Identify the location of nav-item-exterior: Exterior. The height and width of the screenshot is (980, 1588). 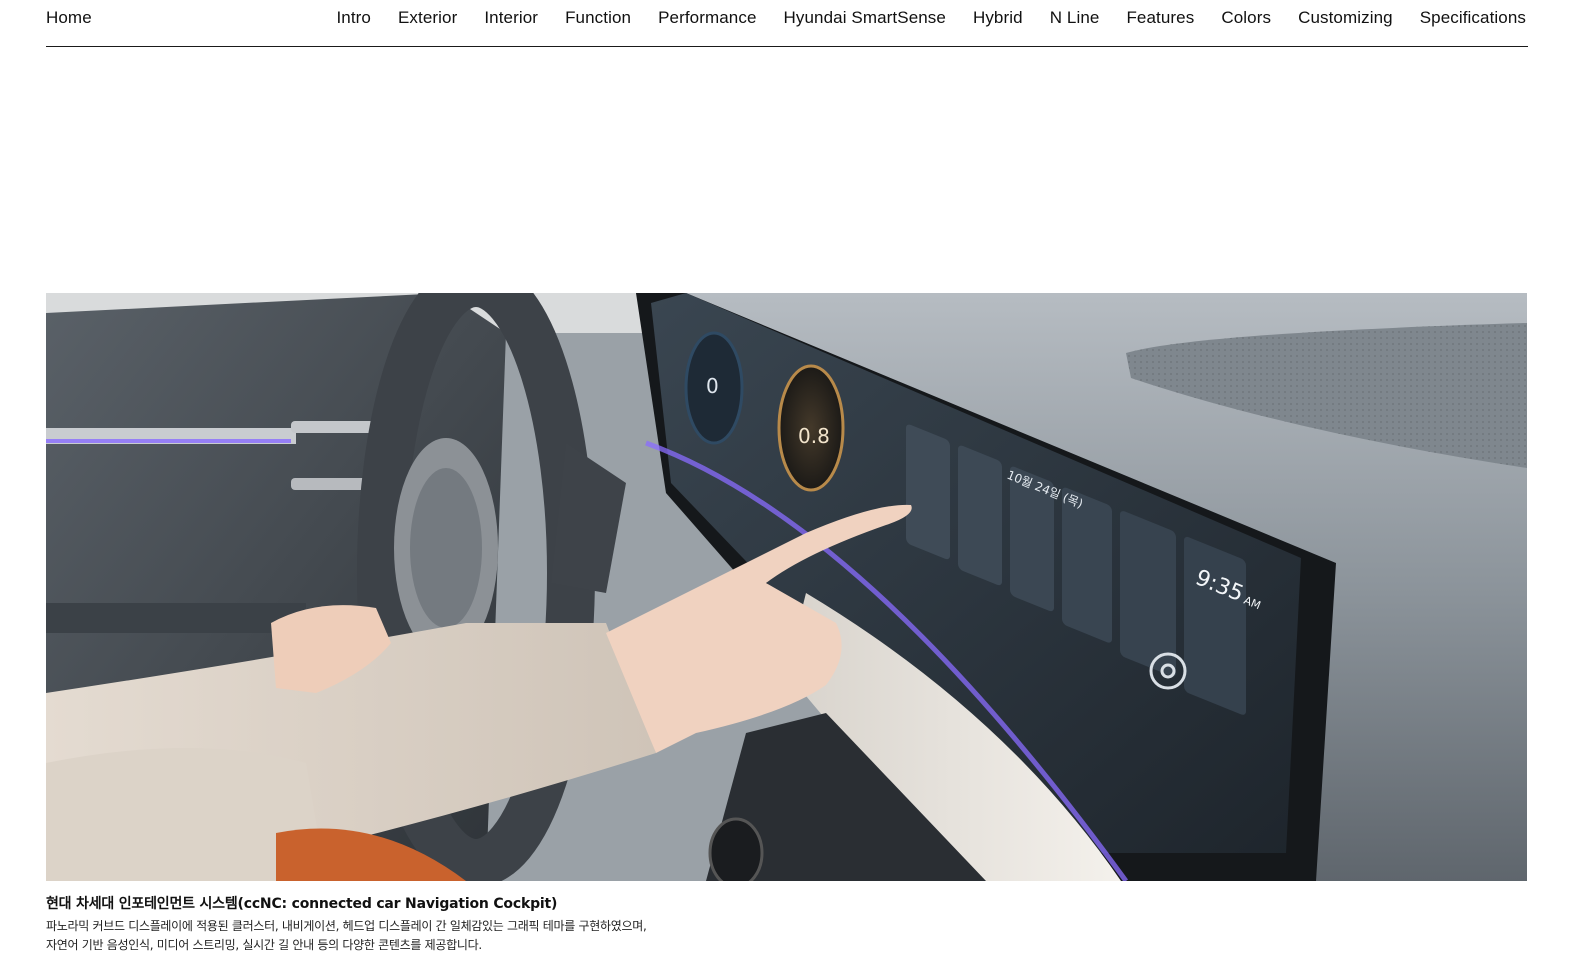
(427, 18).